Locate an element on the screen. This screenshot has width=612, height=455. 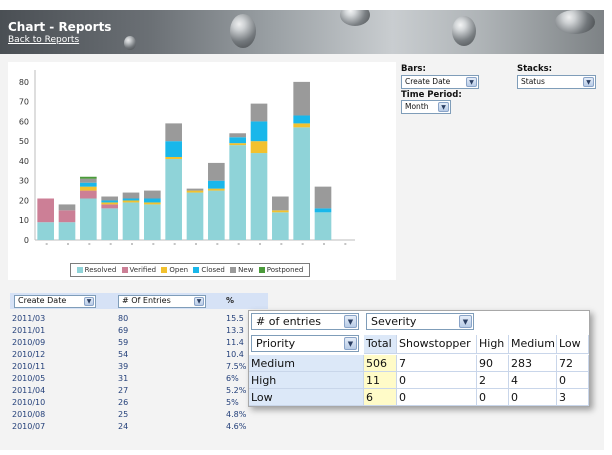
page-header: Chart - Reports Back to Reports is located at coordinates (302, 32).